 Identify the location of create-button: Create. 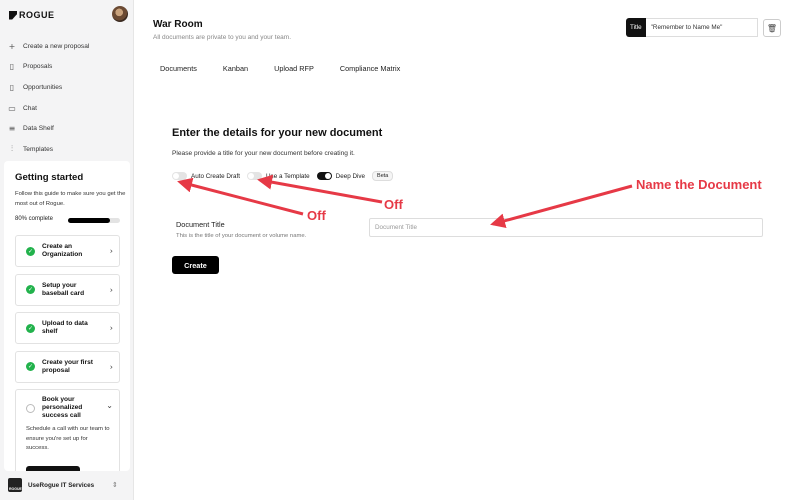
(195, 265).